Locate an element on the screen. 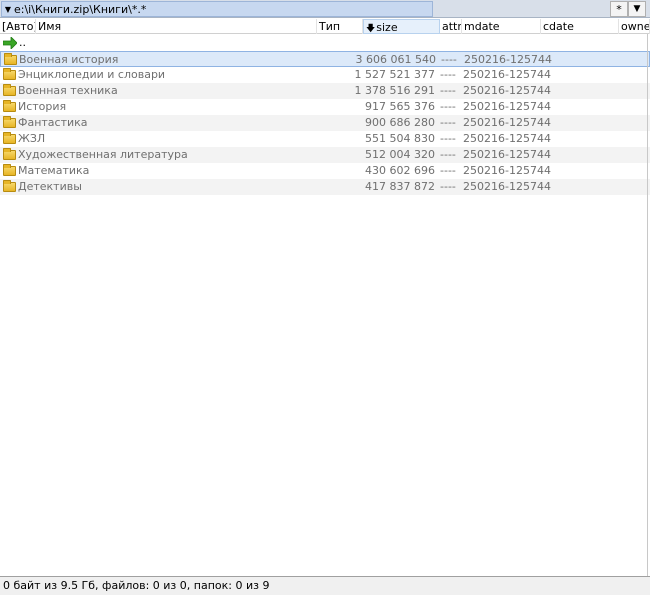  path-bar: ▼ e:\i\Книги.zip\Книги\*.* * ▼ is located at coordinates (325, 9).